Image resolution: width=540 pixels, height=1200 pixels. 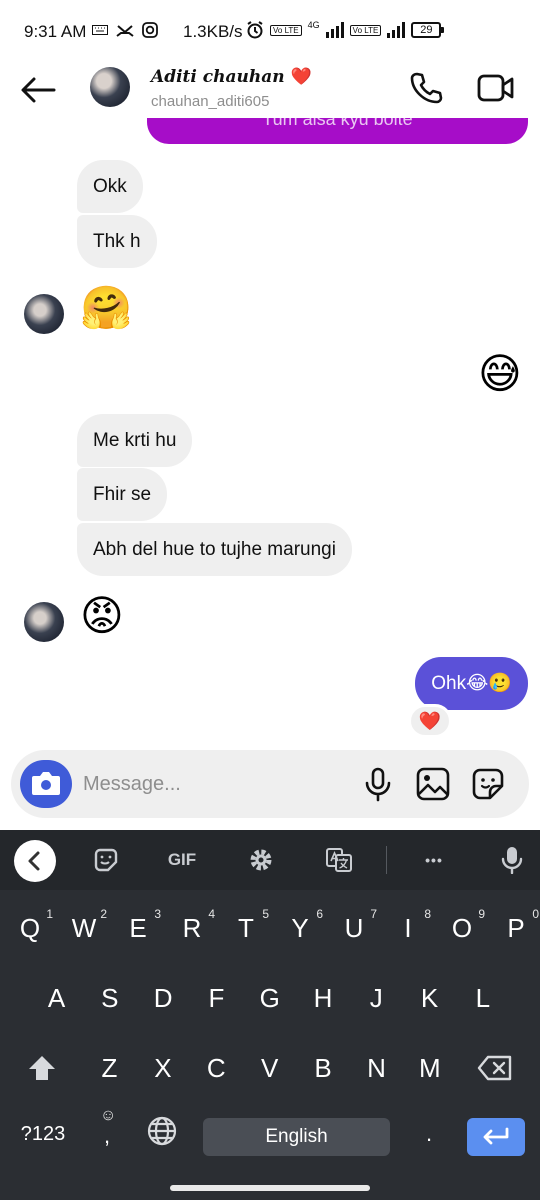 I want to click on outgoing-message-clipped: Tum aisa kyu bolte, so click(x=337, y=131).